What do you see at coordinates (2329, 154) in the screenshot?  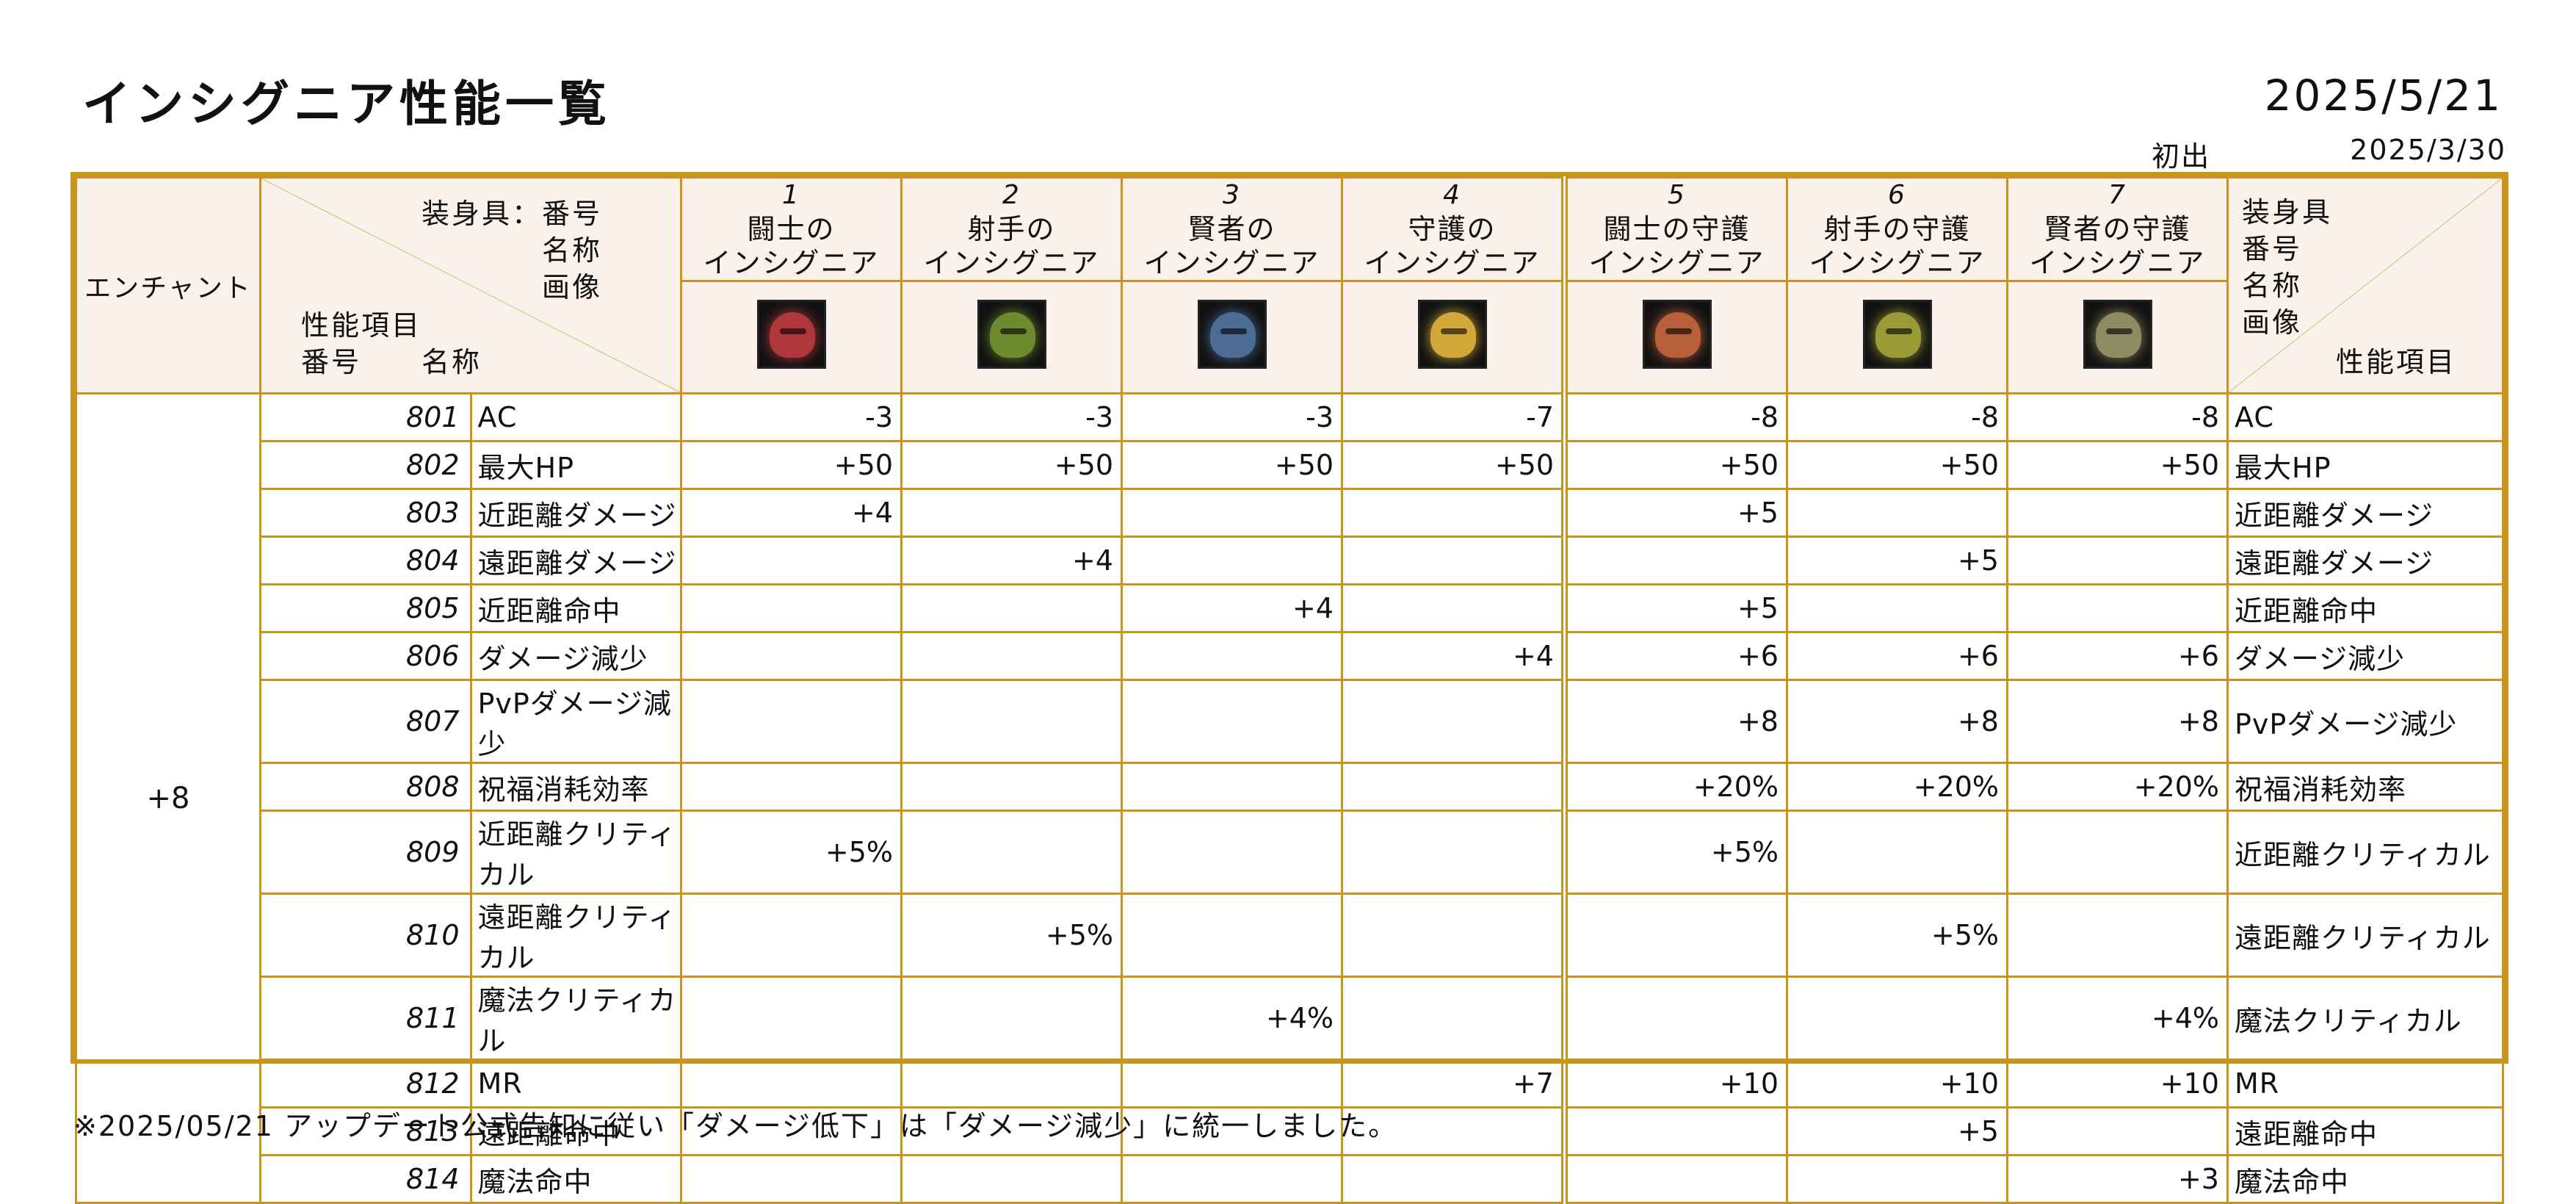 I see `first-appearance: 初出 2025/3/30` at bounding box center [2329, 154].